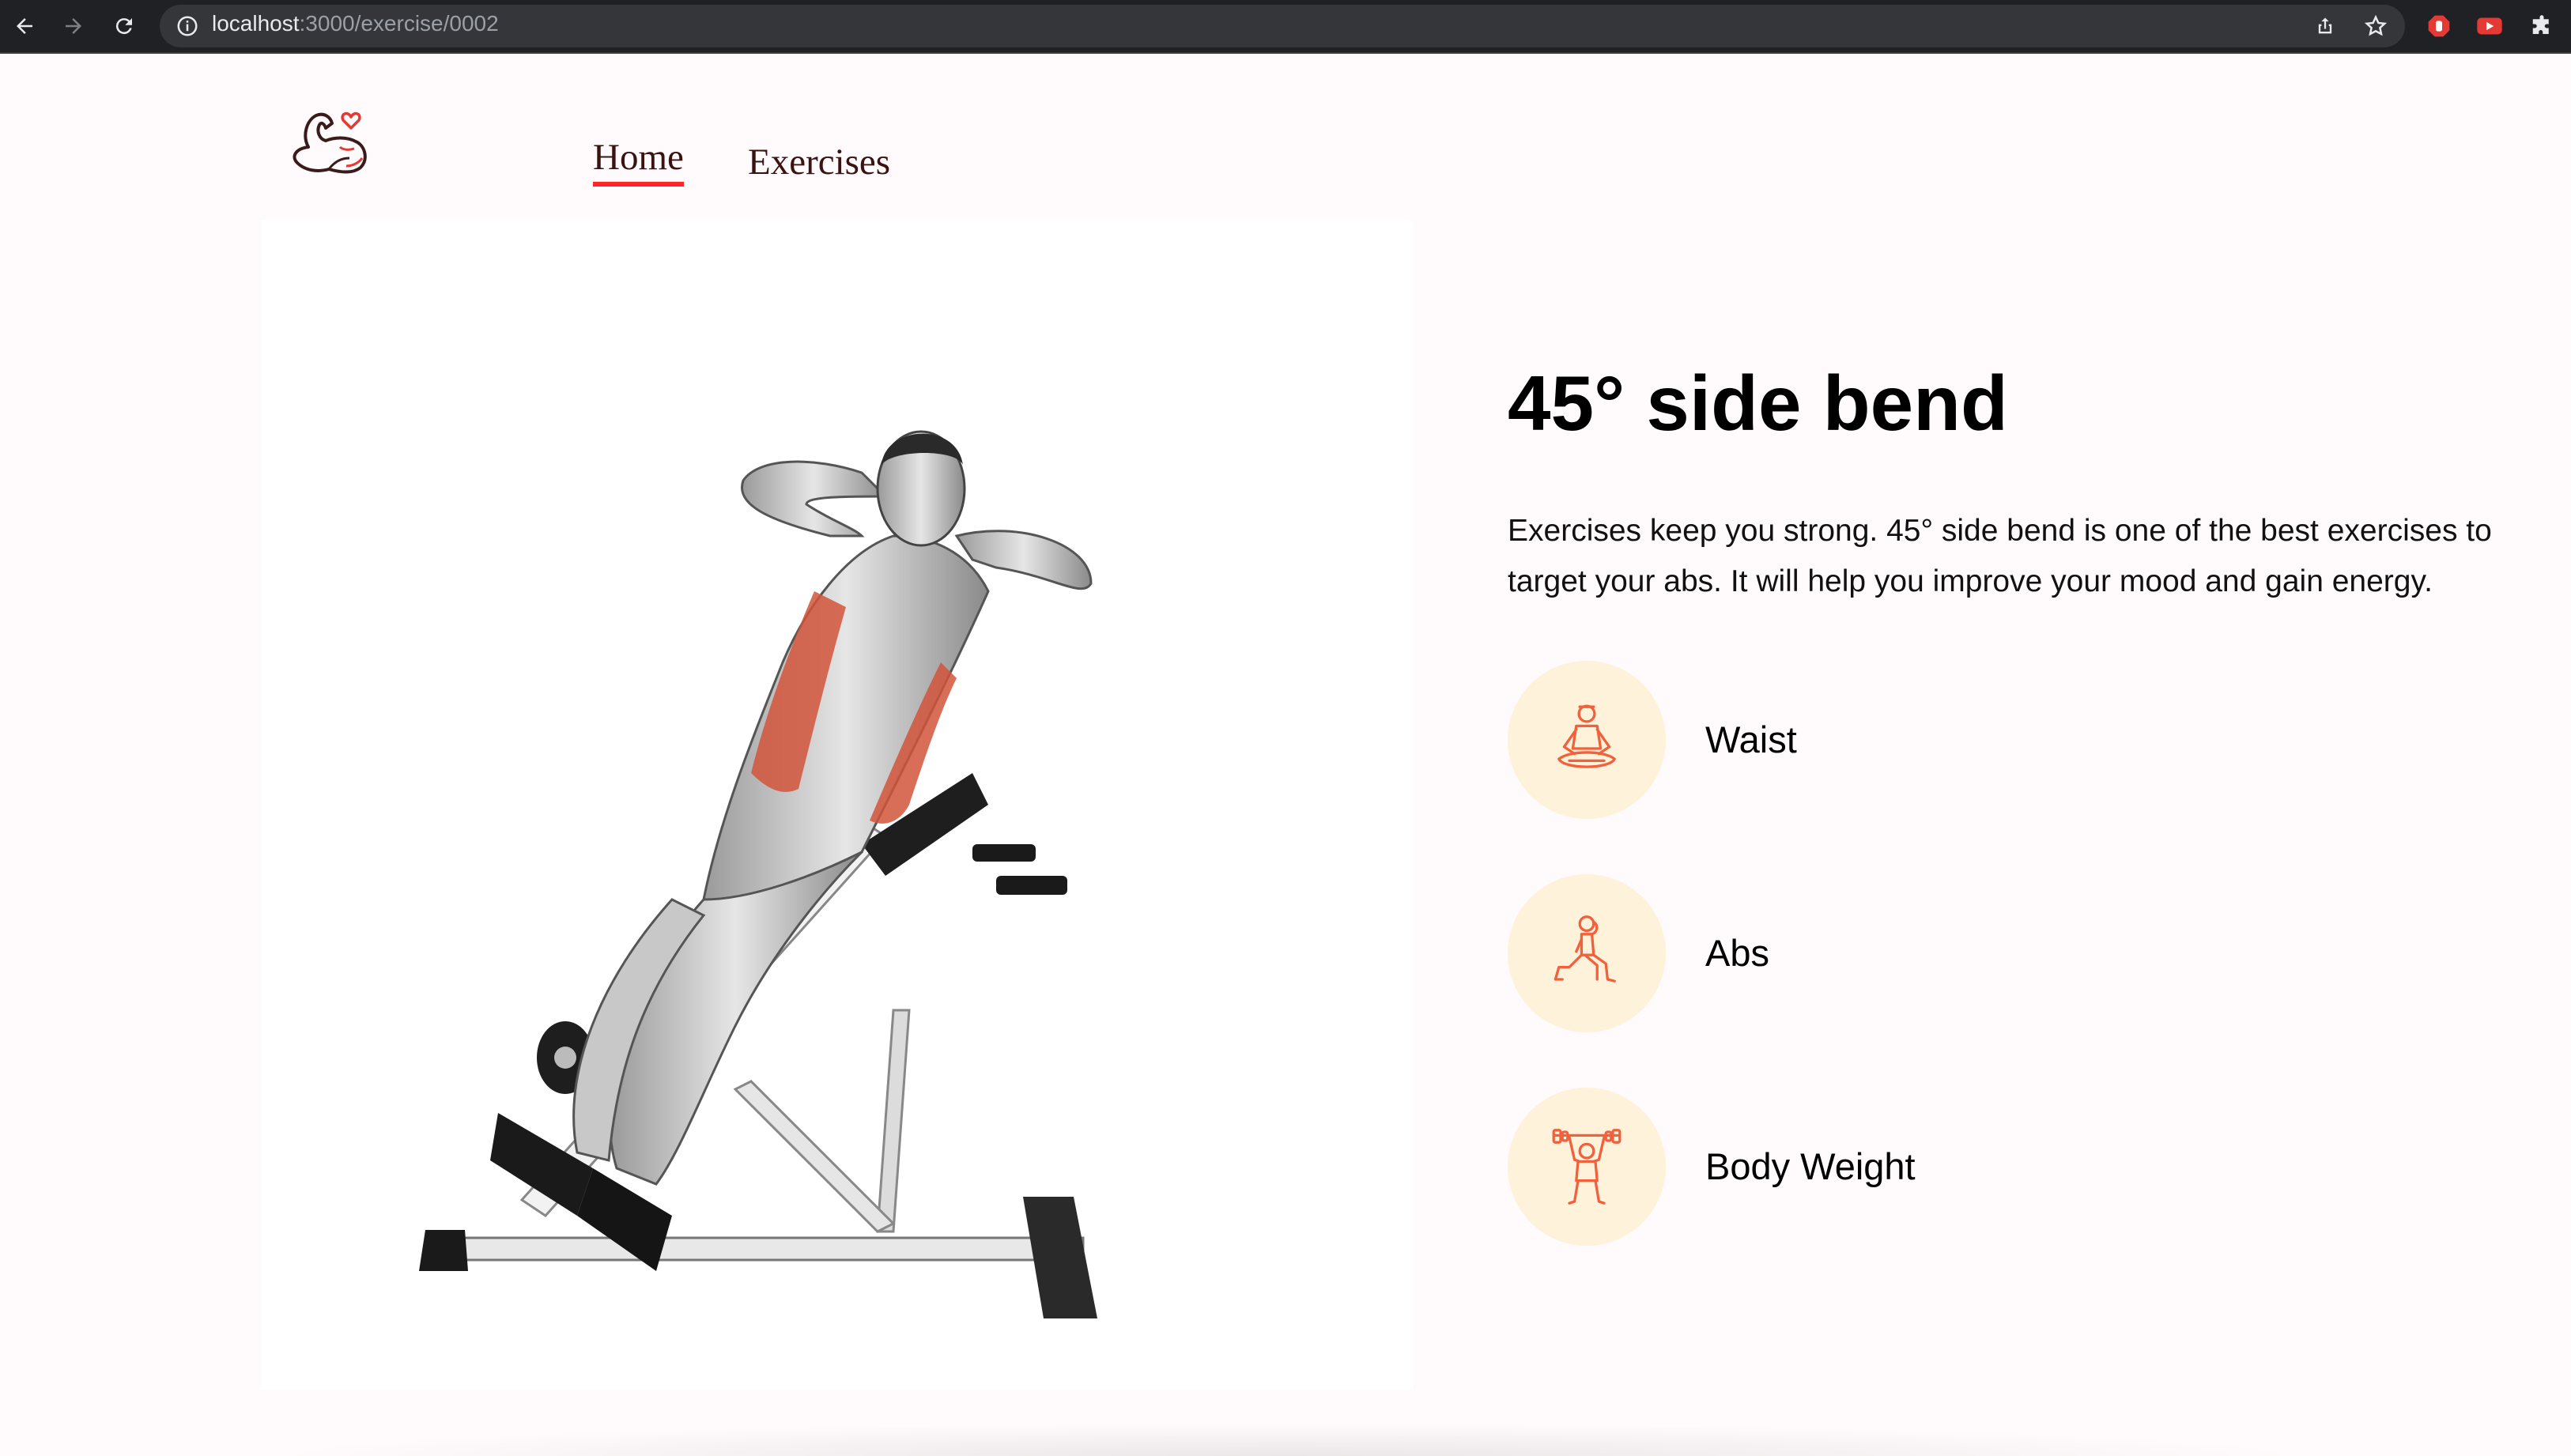  I want to click on tag-body-weight: Body Weight, so click(1903, 1167).